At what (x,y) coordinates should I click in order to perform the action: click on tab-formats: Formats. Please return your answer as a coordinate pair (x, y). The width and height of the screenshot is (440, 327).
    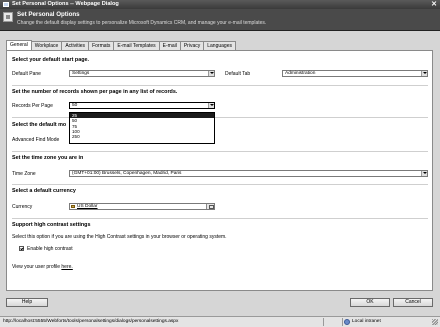
    Looking at the image, I should click on (101, 45).